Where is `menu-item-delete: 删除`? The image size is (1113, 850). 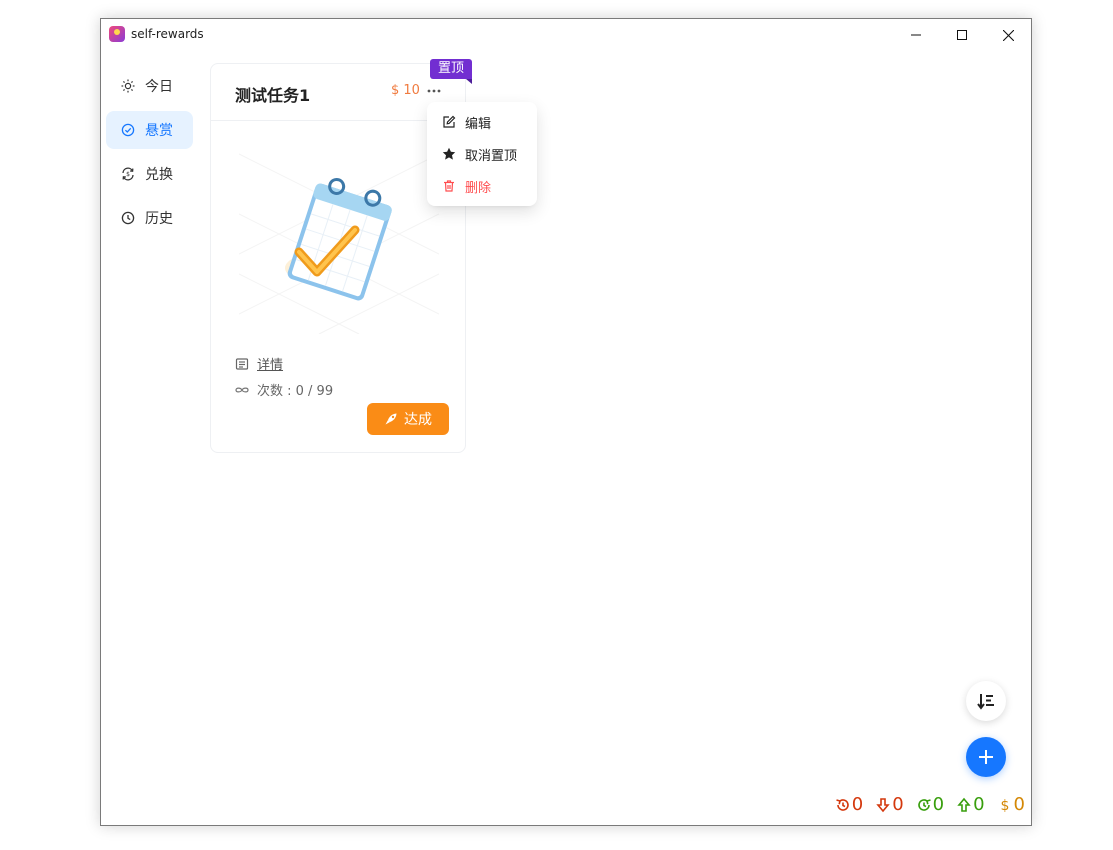
menu-item-delete: 删除 is located at coordinates (482, 186).